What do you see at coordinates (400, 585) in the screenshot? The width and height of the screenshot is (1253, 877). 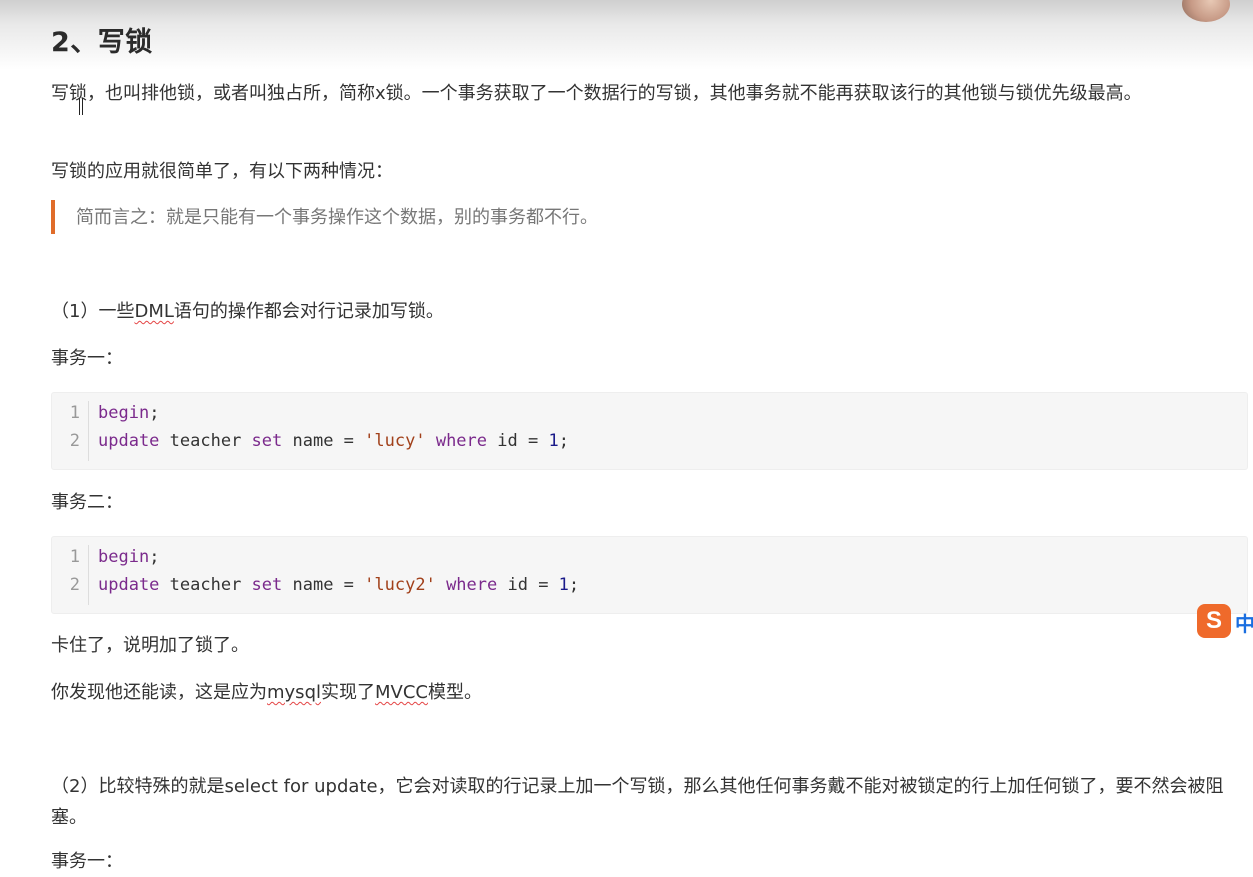 I see `code-string: 'lucy2'` at bounding box center [400, 585].